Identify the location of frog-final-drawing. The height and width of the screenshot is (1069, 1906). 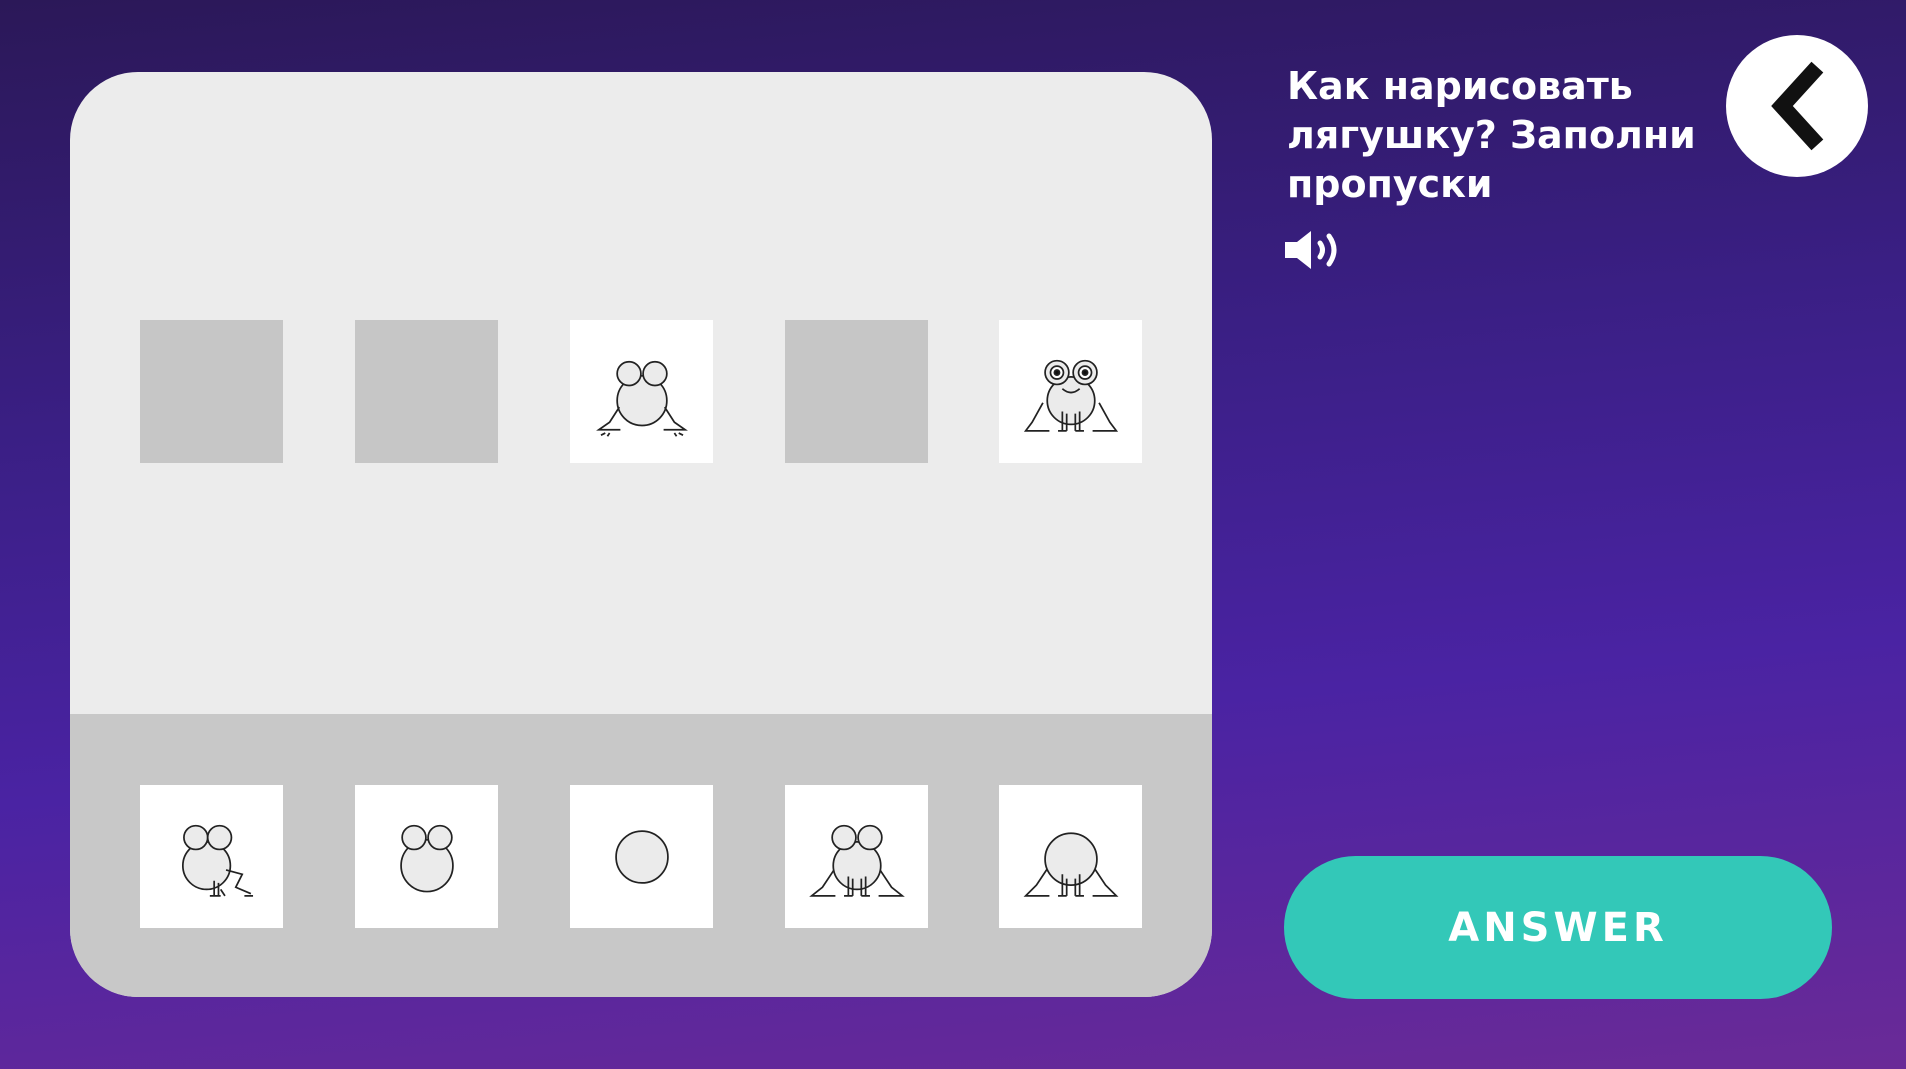
(1070, 395).